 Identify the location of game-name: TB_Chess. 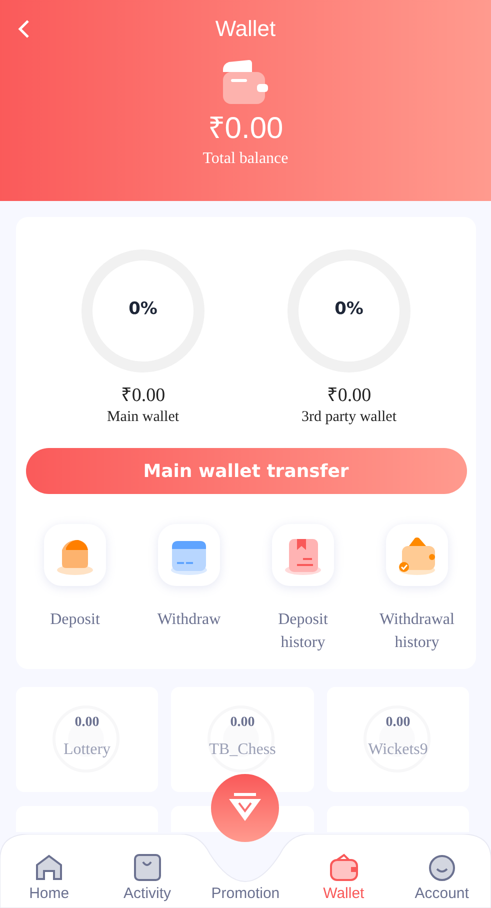
(242, 750).